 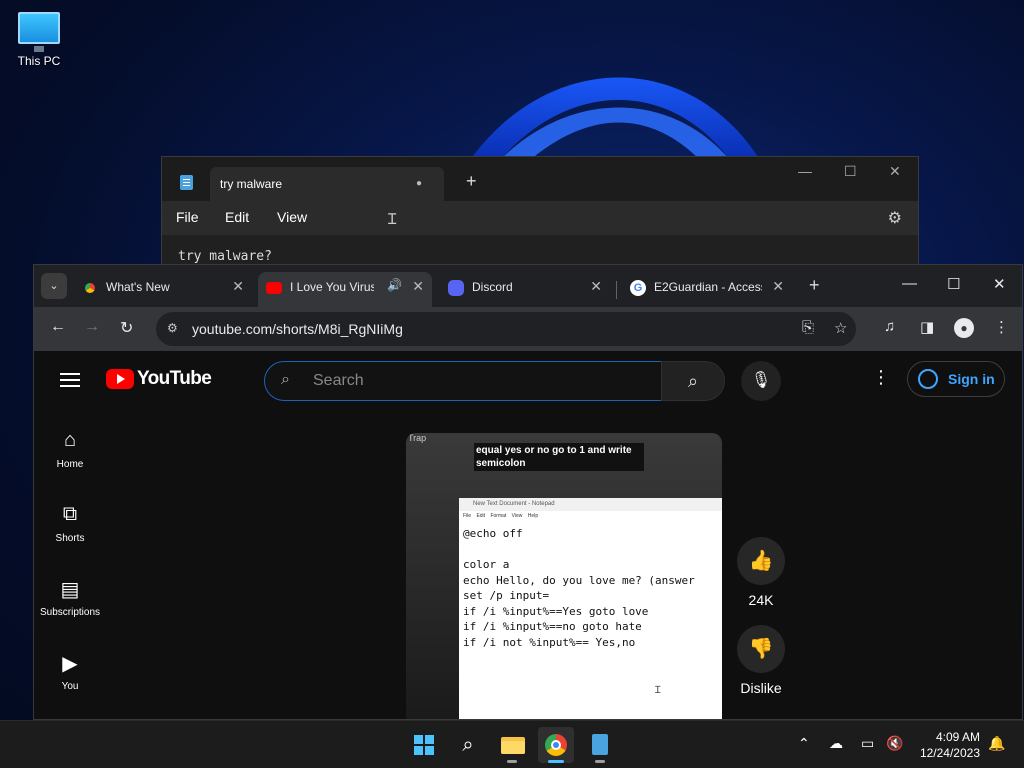 I want to click on text-cursor-icon: Ɪ, so click(x=392, y=219).